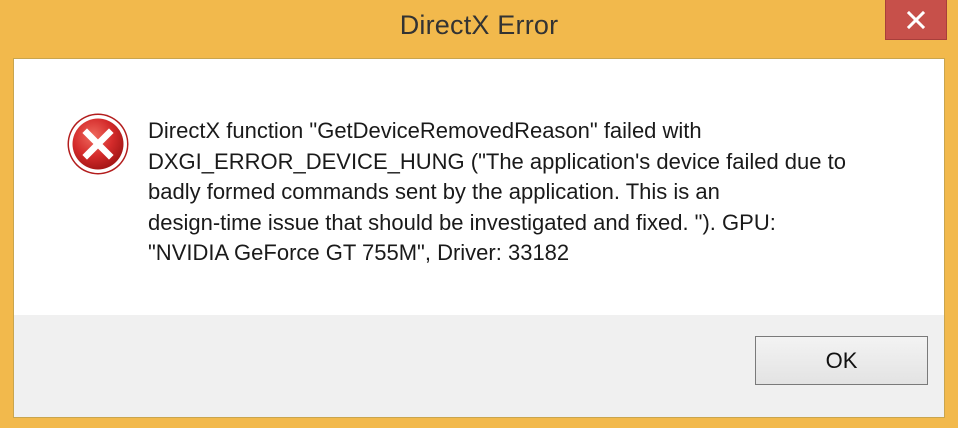 The height and width of the screenshot is (428, 958). I want to click on close-icon, so click(916, 19).